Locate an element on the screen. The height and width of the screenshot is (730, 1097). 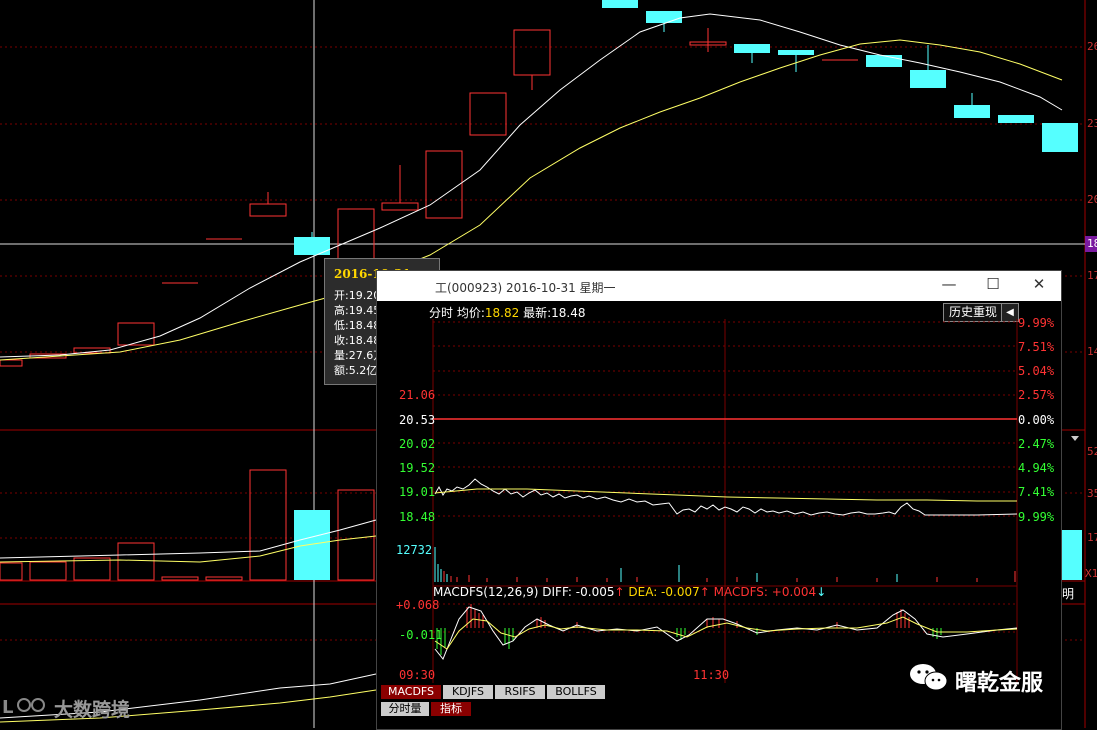
popup-title: 工(000923) 2016-10-31 星期一 is located at coordinates (525, 288).